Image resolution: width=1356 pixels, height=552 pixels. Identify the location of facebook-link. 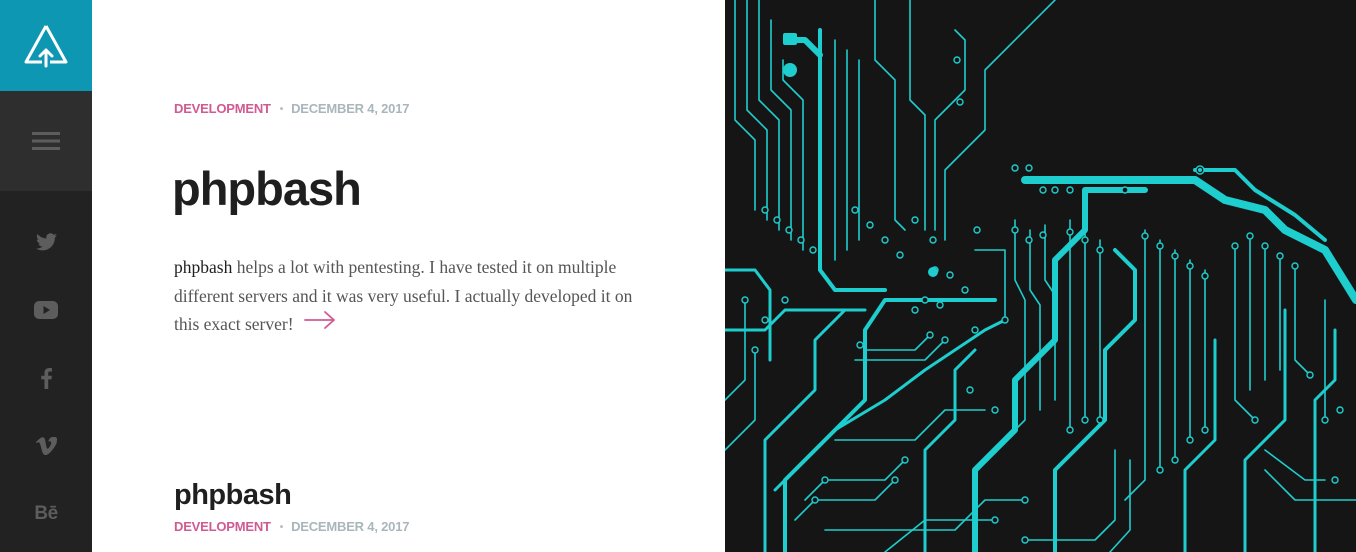
(46, 378).